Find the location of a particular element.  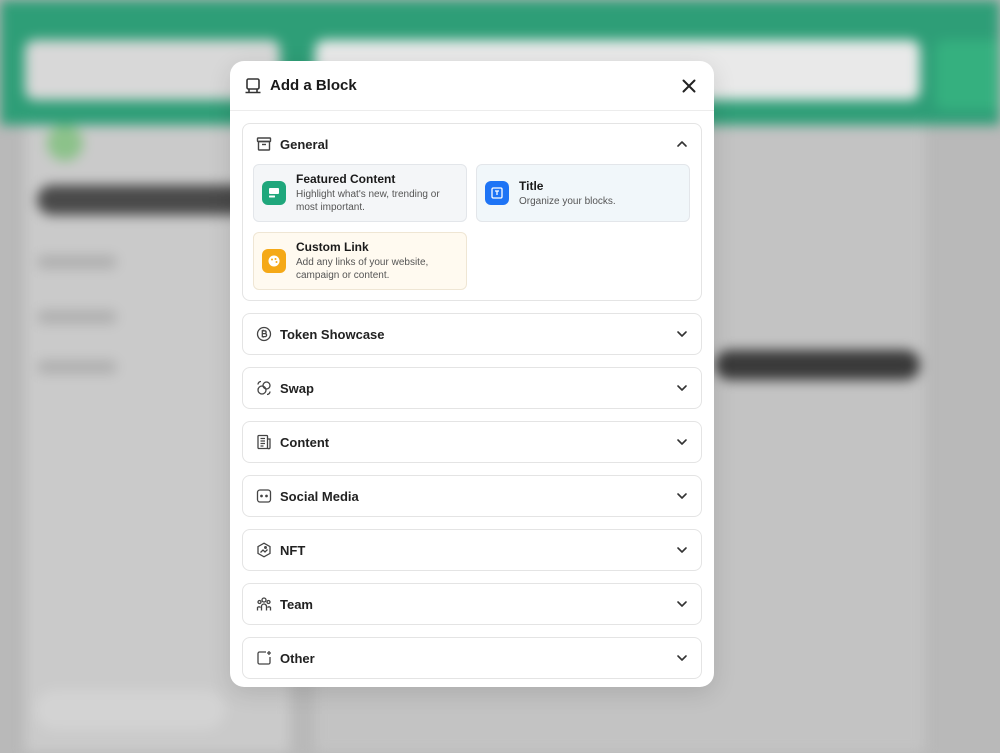

close-button is located at coordinates (689, 86).